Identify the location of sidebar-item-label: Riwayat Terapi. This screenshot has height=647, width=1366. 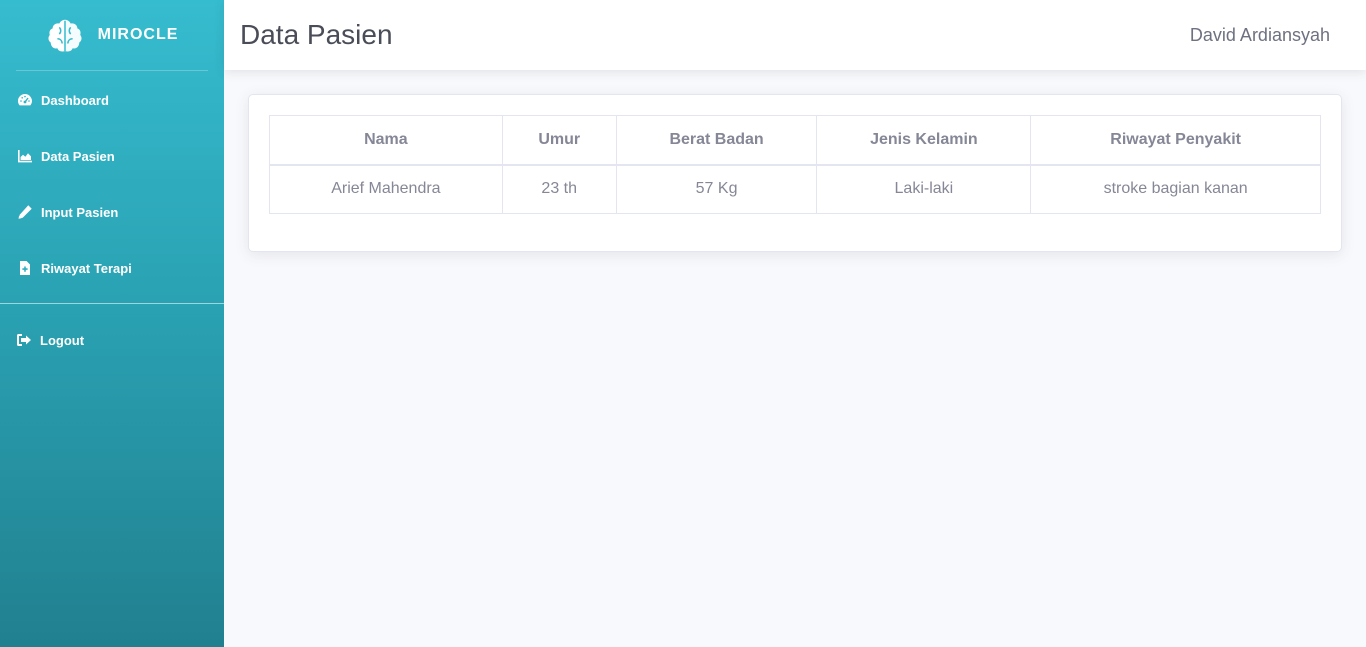
(86, 268).